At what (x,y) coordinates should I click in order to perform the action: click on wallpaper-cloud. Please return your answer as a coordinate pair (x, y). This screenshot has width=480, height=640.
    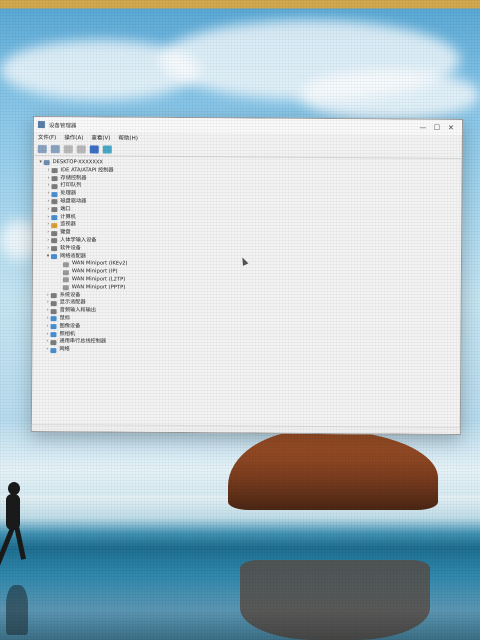
    Looking at the image, I should click on (390, 95).